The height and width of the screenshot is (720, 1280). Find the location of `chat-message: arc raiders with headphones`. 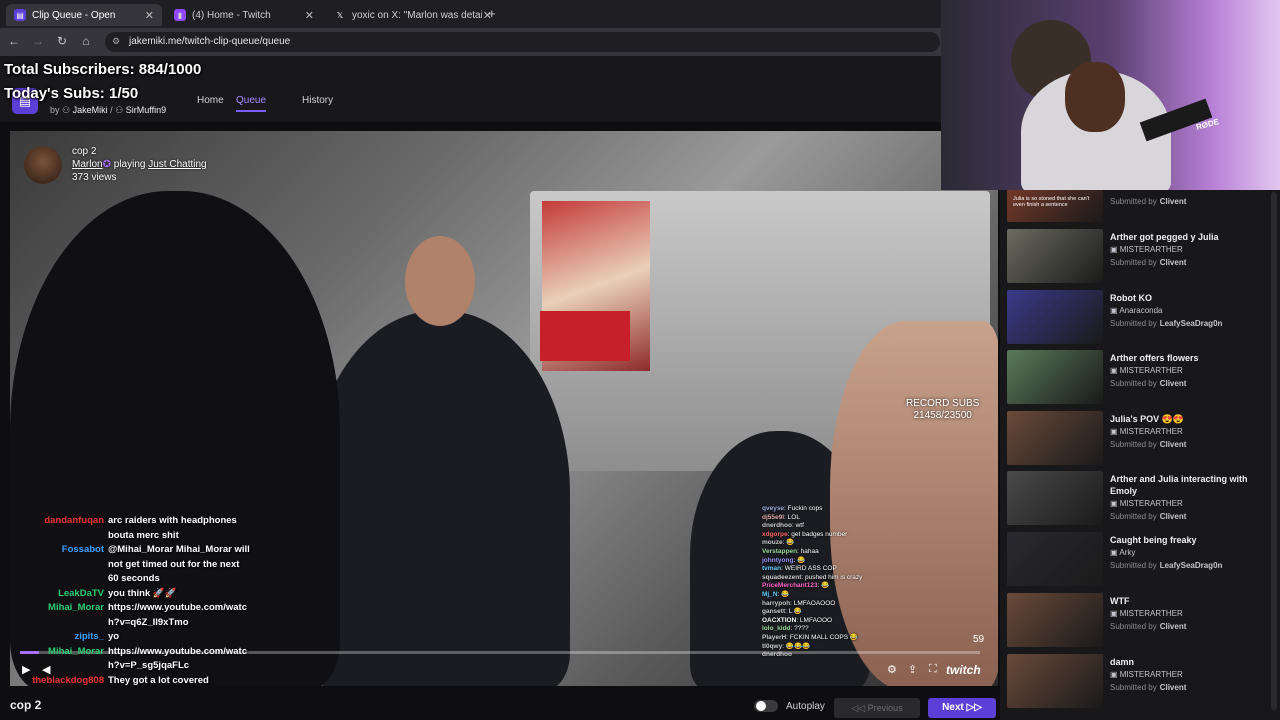

chat-message: arc raiders with headphones is located at coordinates (172, 520).